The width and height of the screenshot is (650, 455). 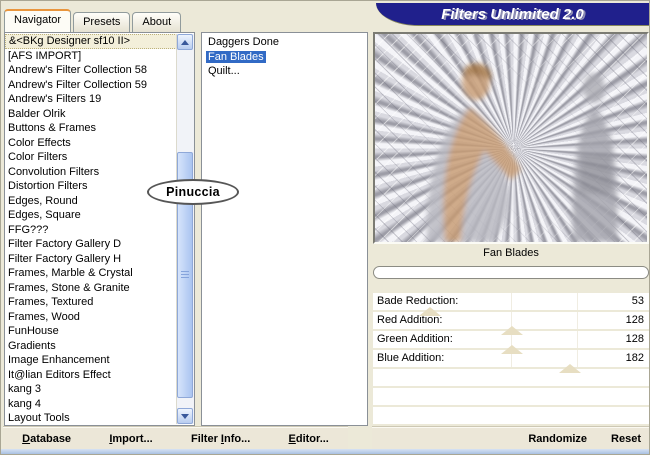 What do you see at coordinates (91, 288) in the screenshot?
I see `category-item: Frames, Stone & Granite` at bounding box center [91, 288].